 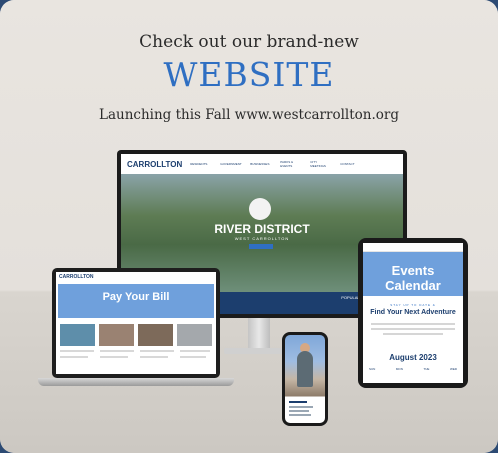 I want to click on monitor-nav-item: CITY MEETINGS, so click(x=318, y=164).